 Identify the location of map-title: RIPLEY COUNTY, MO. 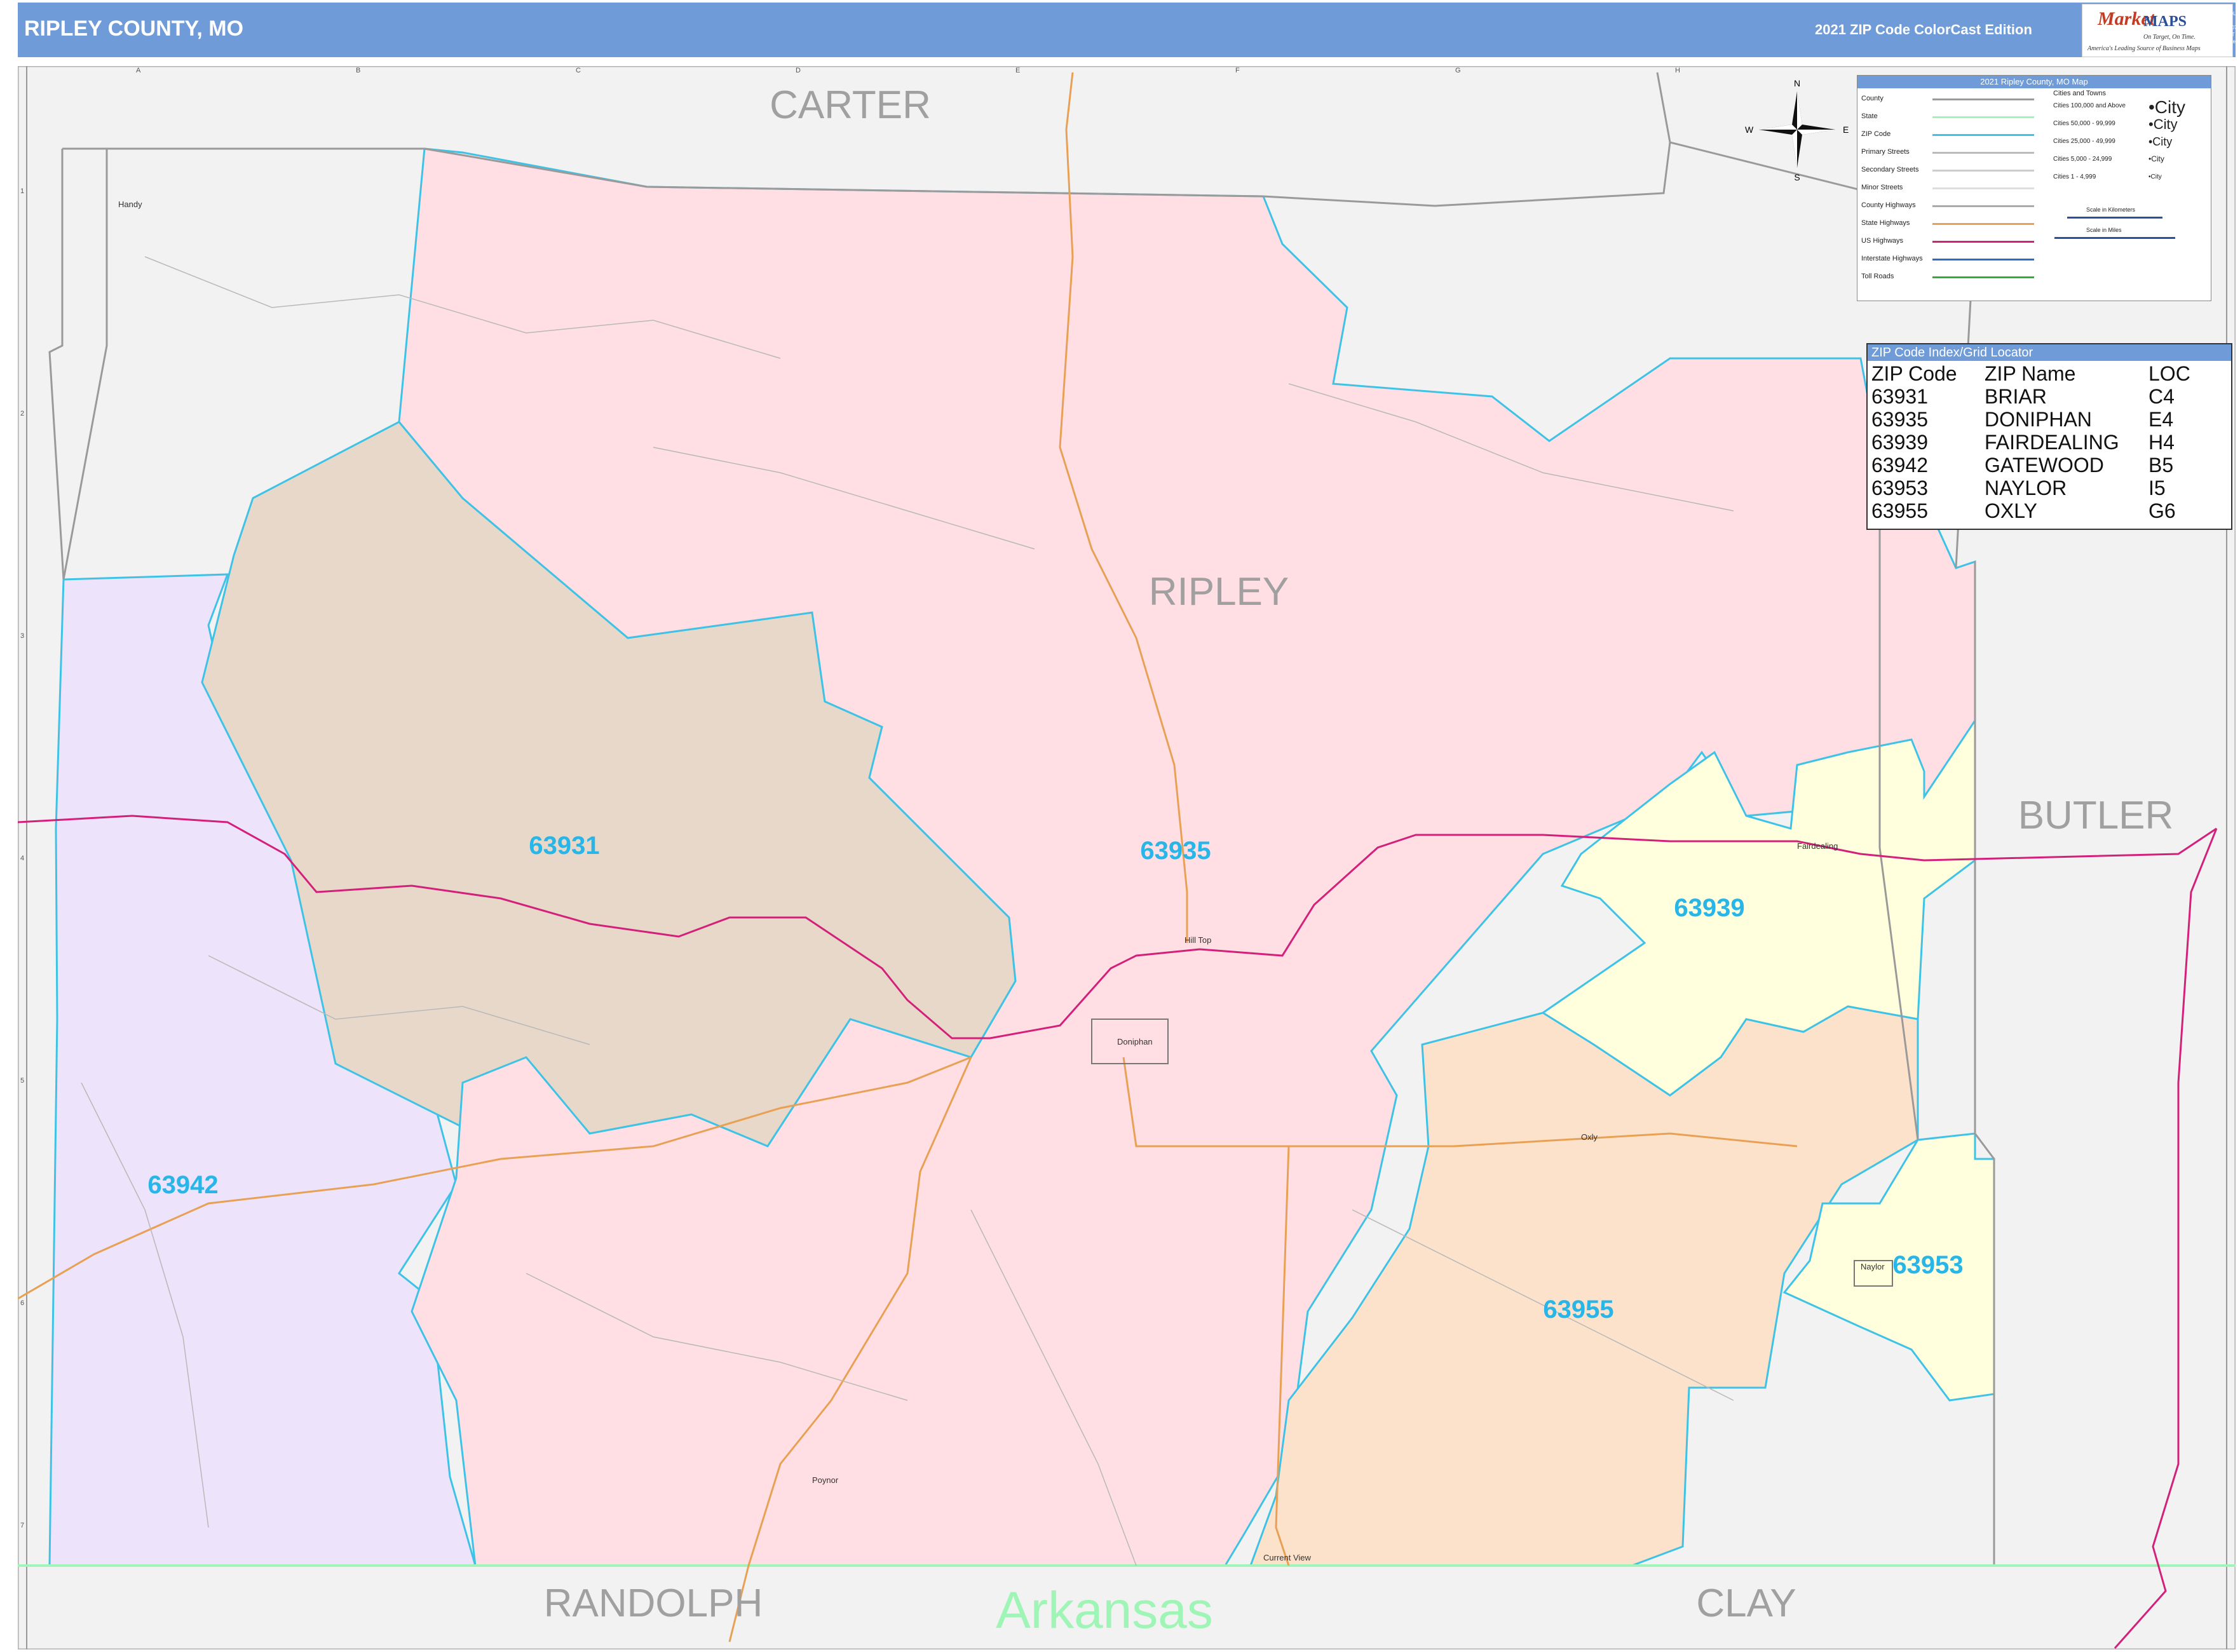
(134, 29).